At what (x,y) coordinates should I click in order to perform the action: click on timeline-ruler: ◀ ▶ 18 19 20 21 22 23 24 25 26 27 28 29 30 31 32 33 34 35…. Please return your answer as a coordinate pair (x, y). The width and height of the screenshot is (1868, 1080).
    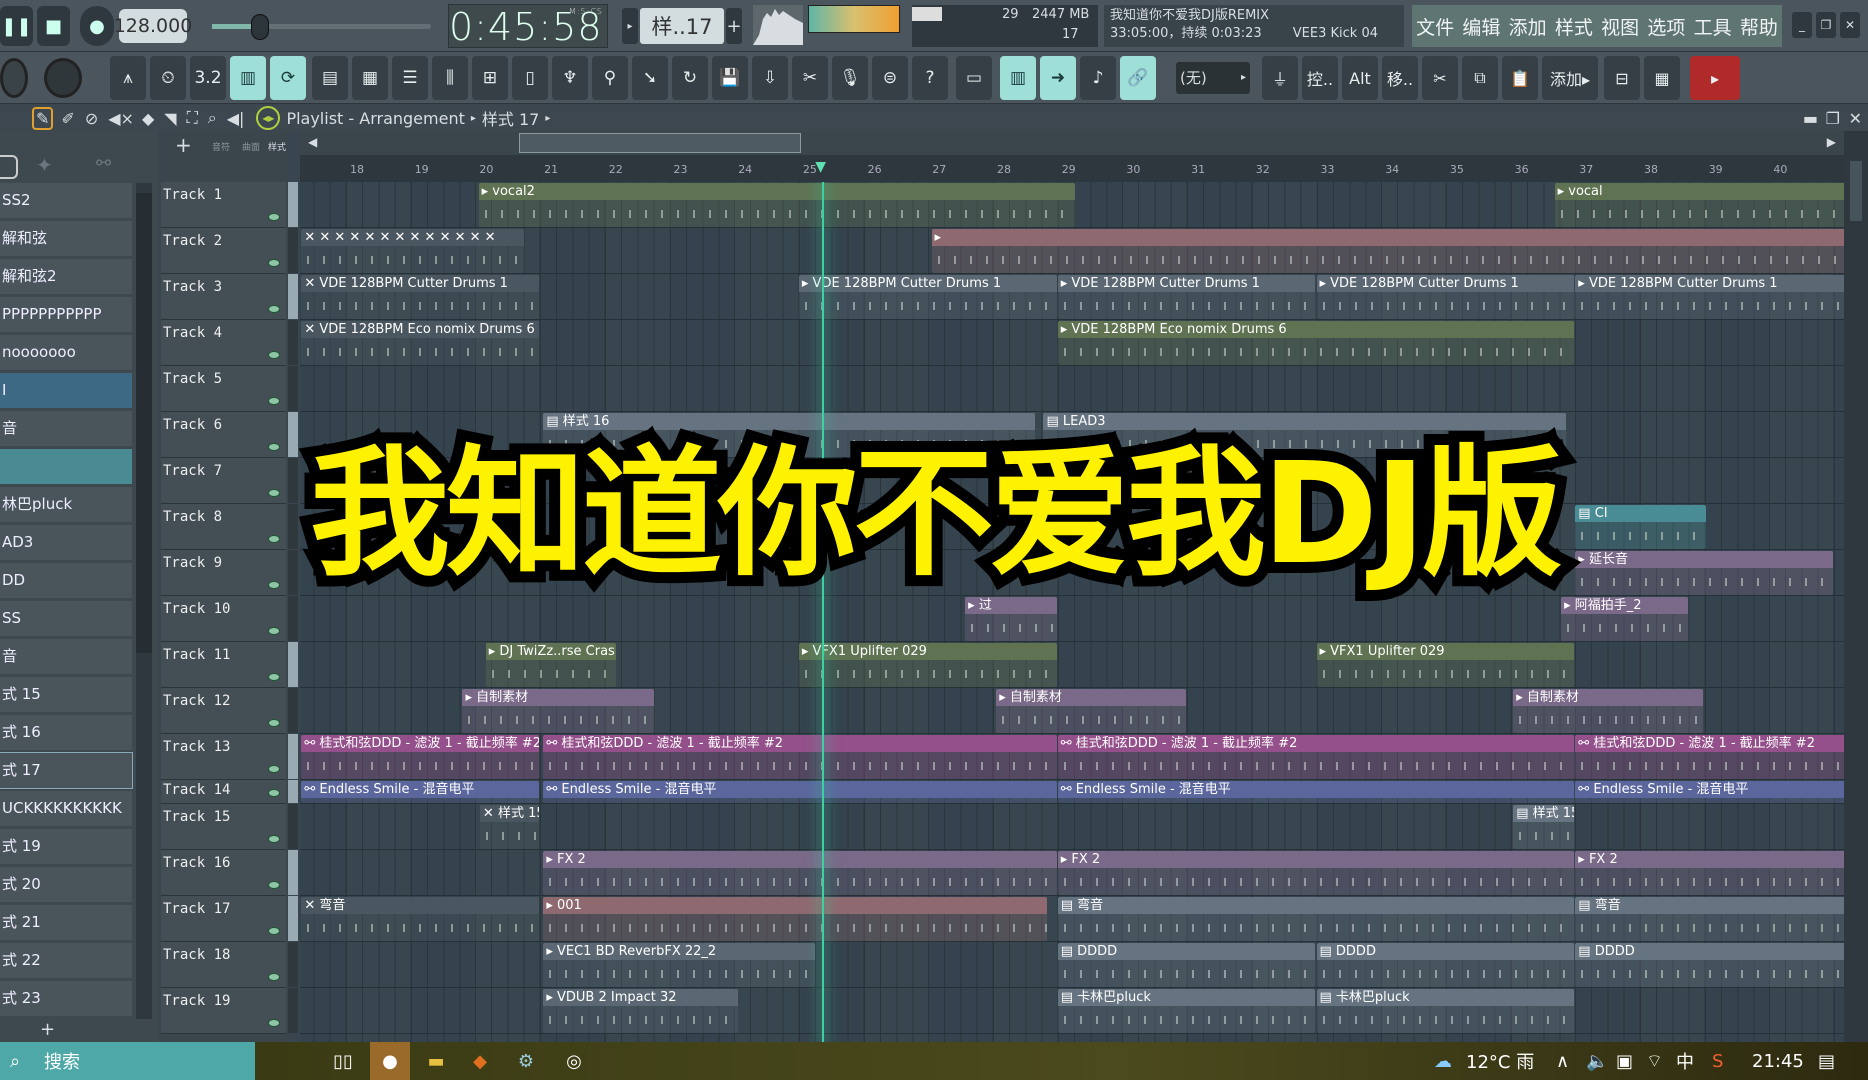
    Looking at the image, I should click on (1072, 156).